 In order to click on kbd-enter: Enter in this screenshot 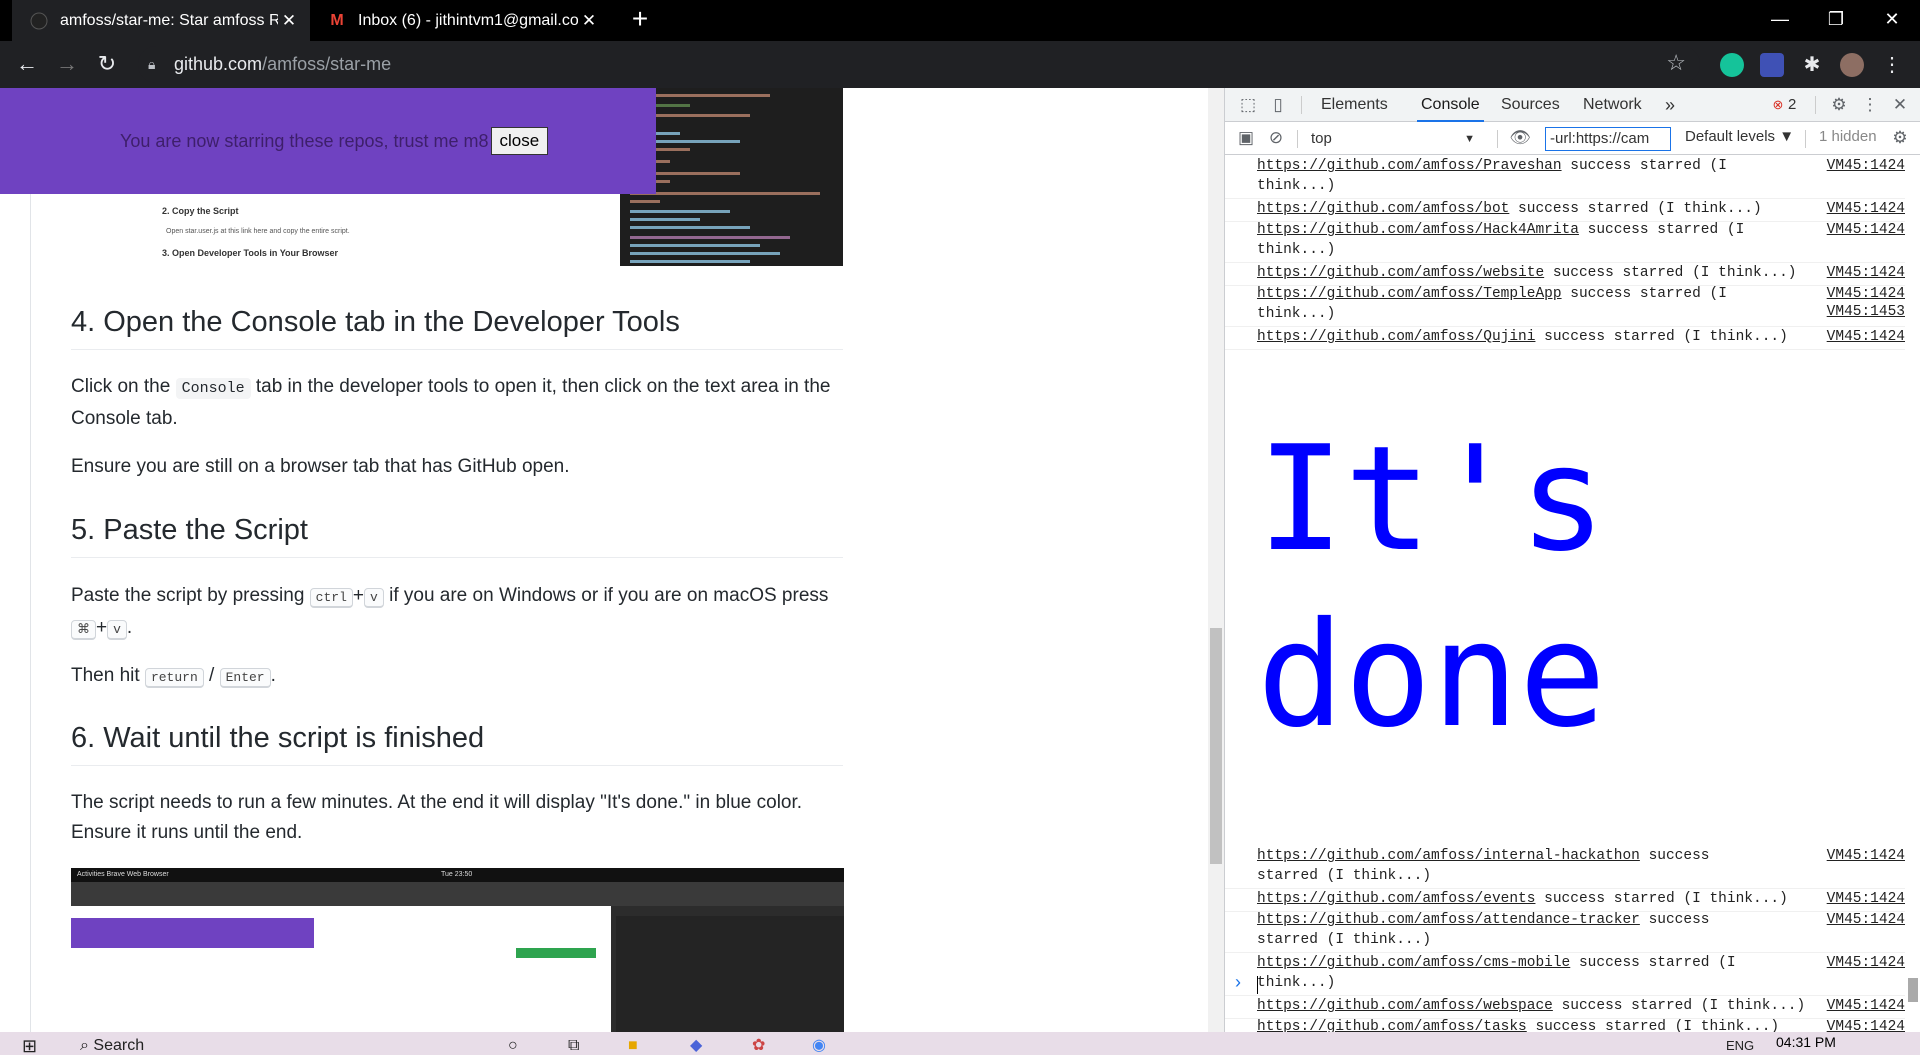, I will do `click(245, 678)`.